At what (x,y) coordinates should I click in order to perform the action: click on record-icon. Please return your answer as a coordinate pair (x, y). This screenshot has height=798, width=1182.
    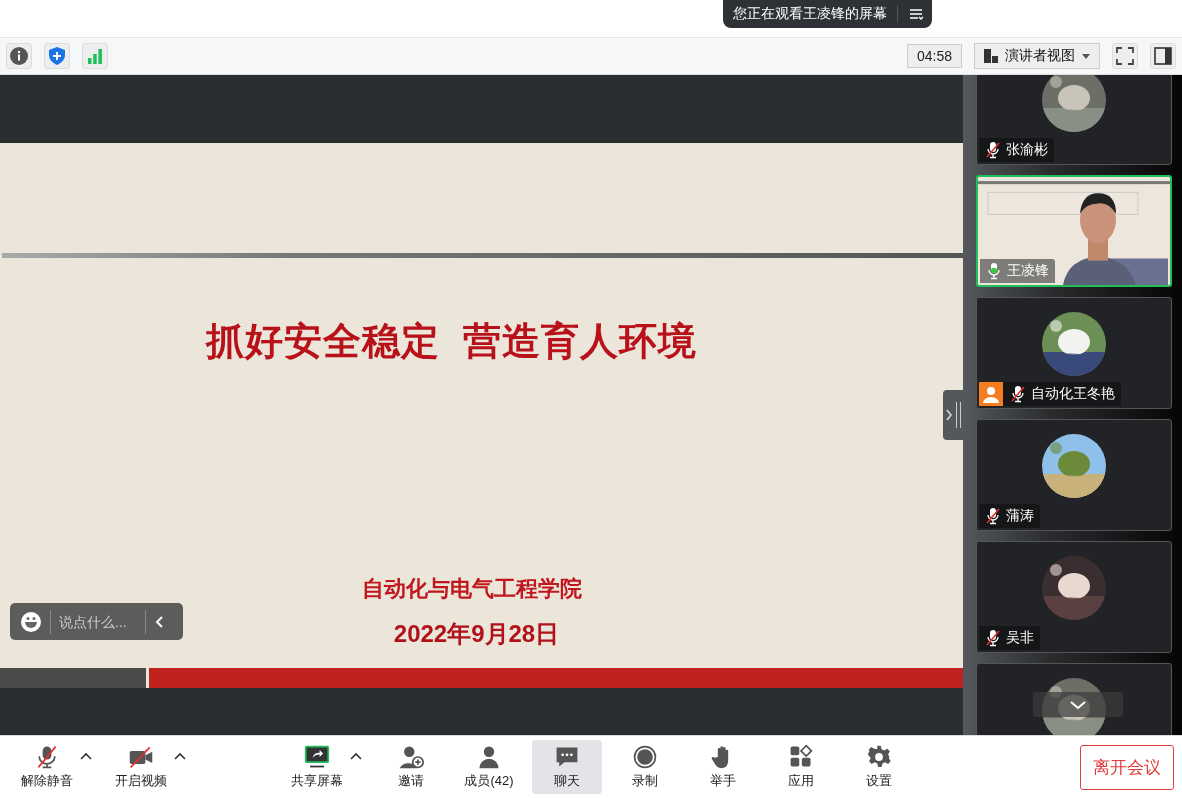
    Looking at the image, I should click on (645, 757).